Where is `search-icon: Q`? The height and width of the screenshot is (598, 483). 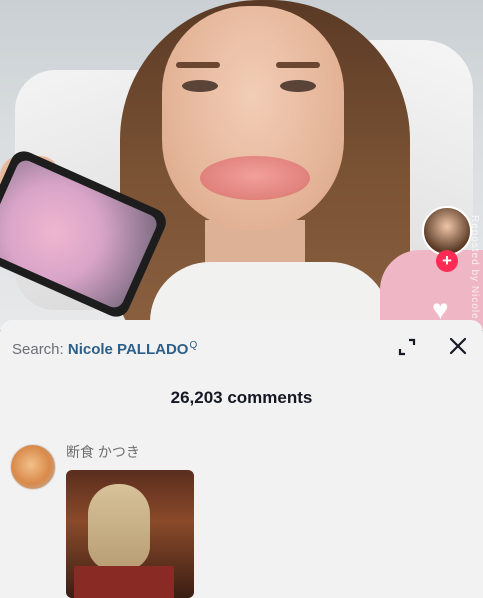 search-icon: Q is located at coordinates (193, 345).